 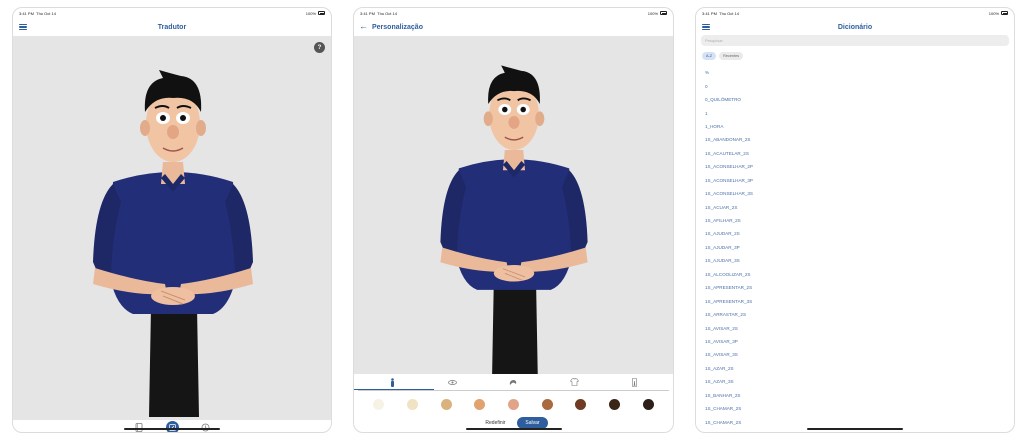 I want to click on history-icon, so click(x=205, y=427).